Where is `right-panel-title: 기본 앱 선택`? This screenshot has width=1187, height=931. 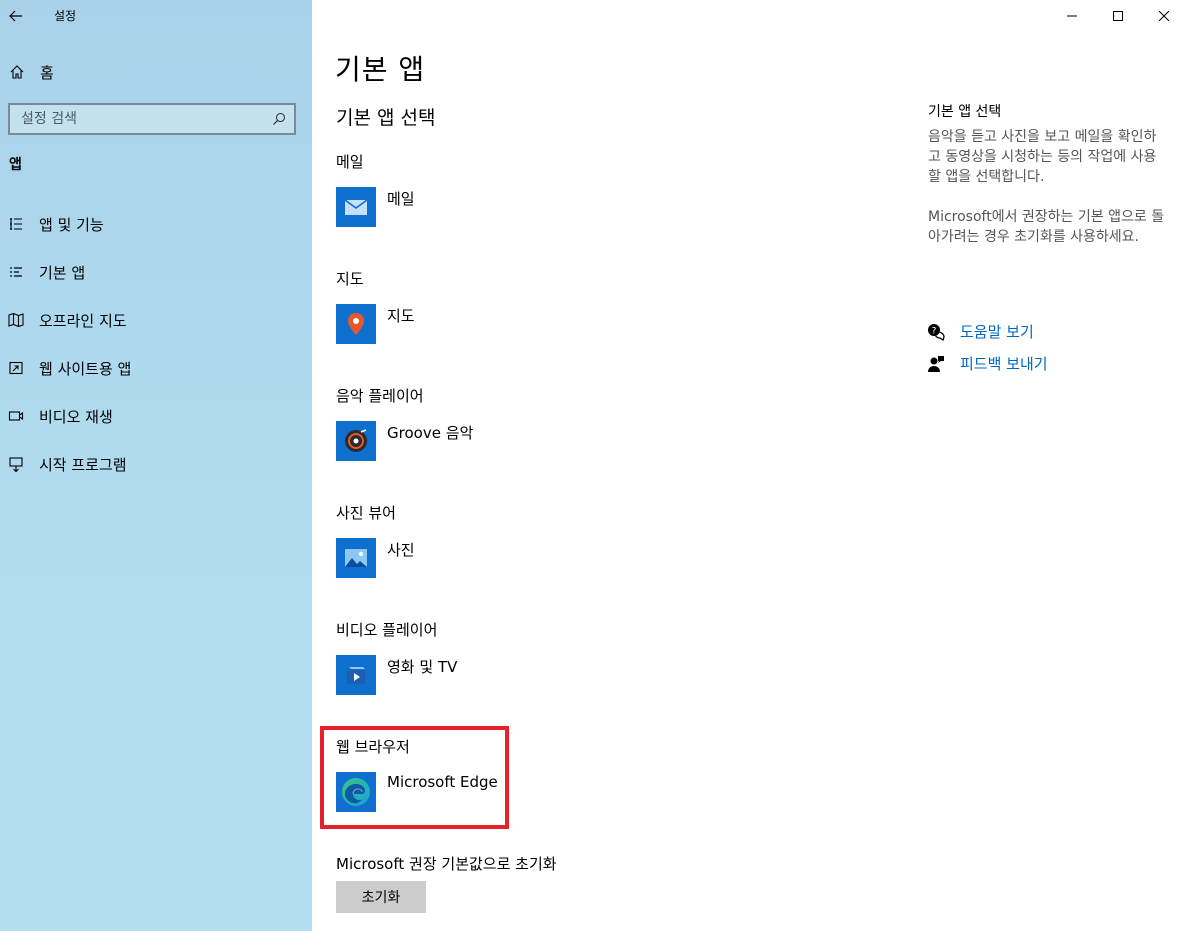
right-panel-title: 기본 앱 선택 is located at coordinates (965, 112).